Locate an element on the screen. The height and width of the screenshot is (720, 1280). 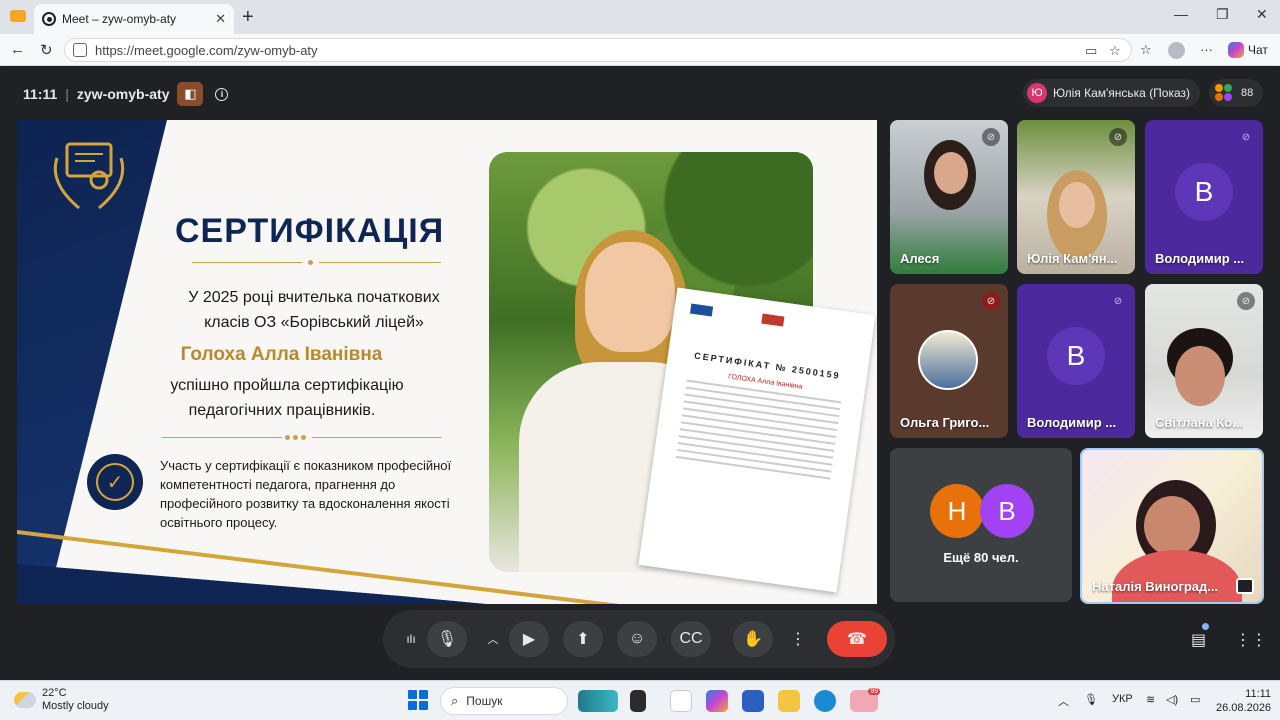
new-tab-button: + is located at coordinates (248, 17).